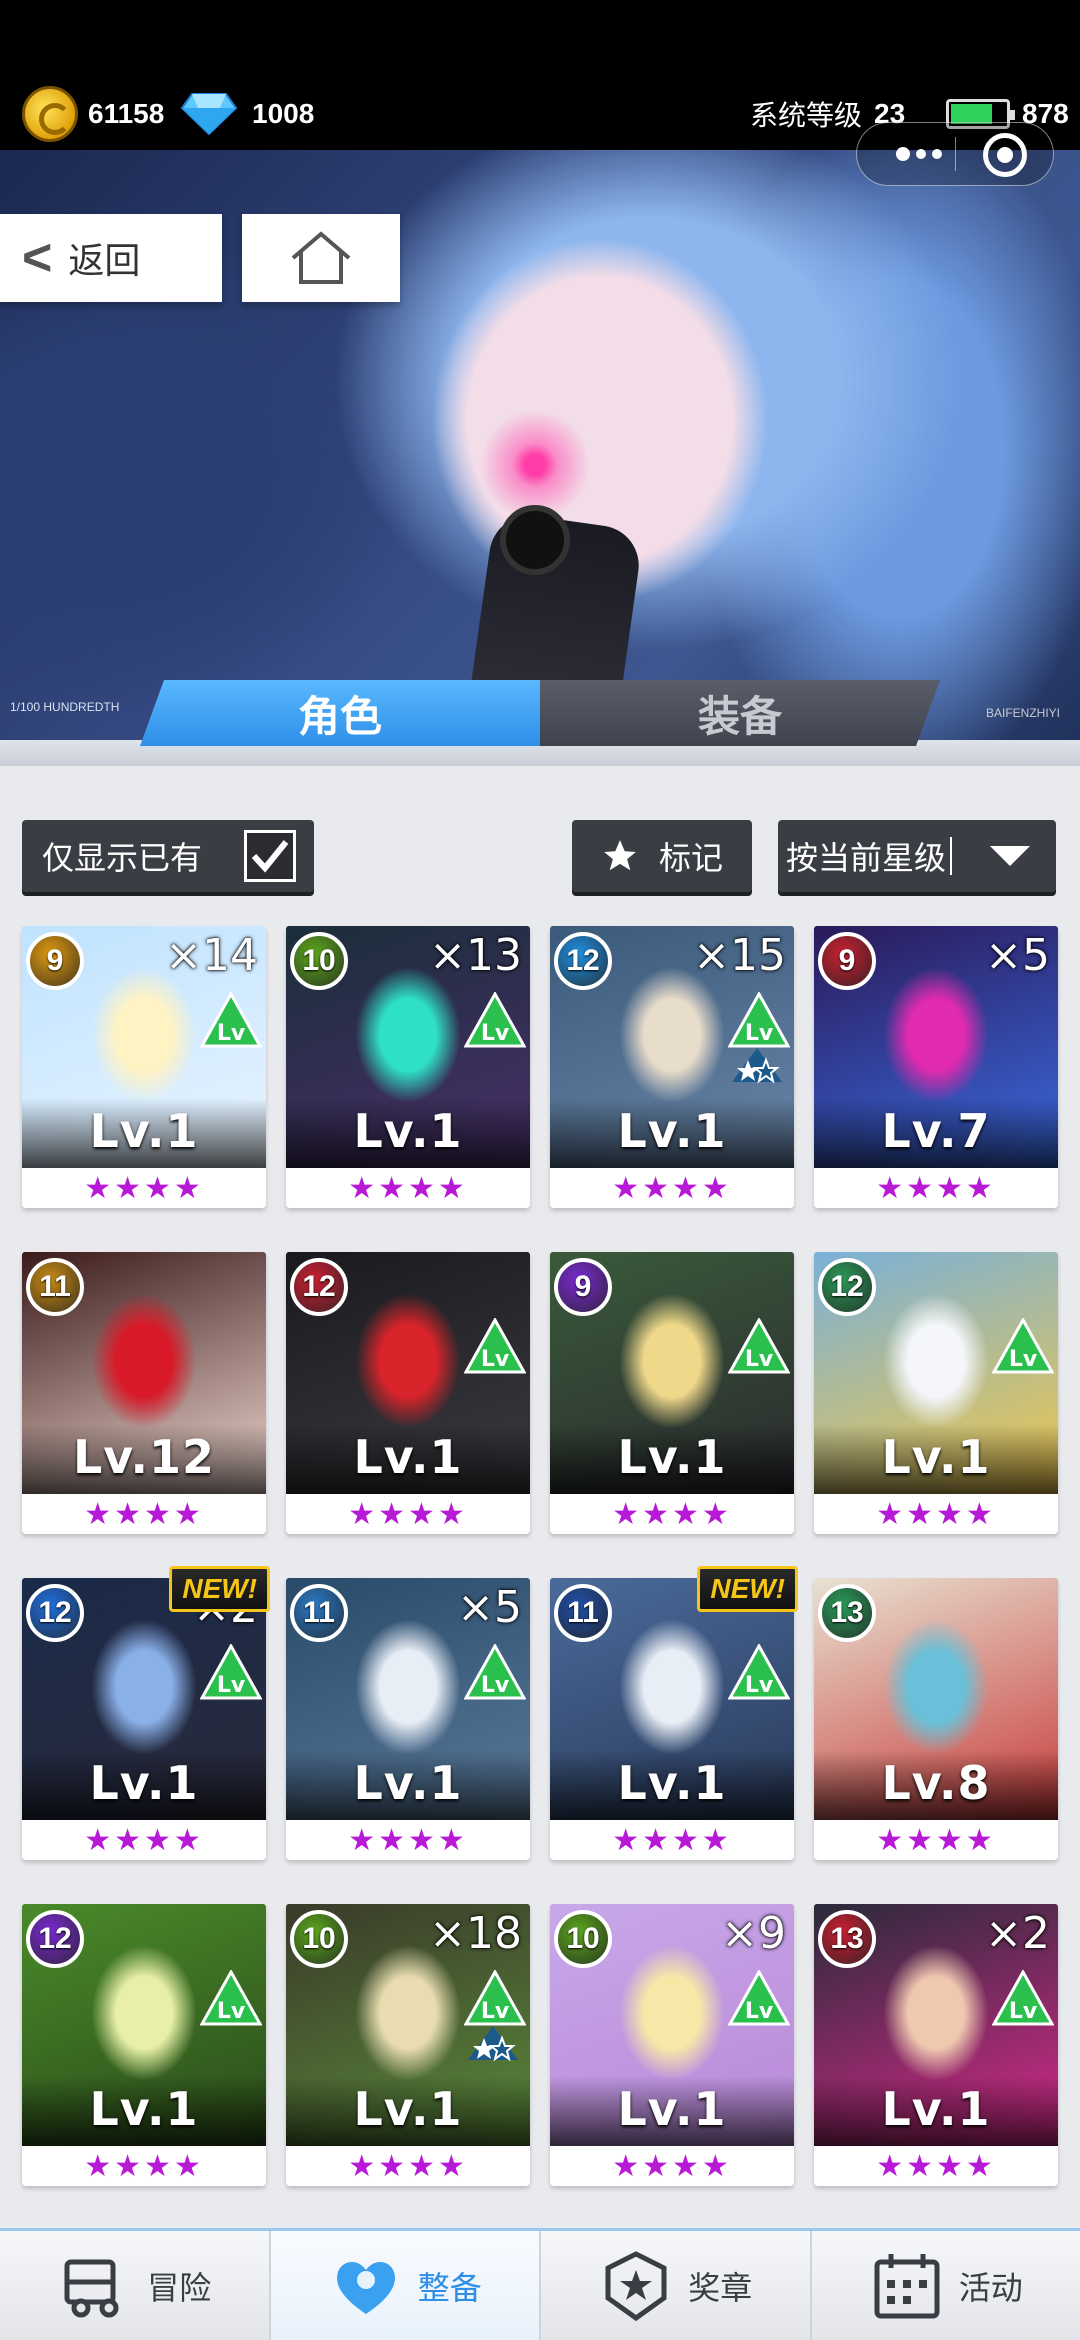 The image size is (1080, 2340). What do you see at coordinates (672, 1067) in the screenshot?
I see `character-card: 12 ×15 Lv Lv.1 ★★★★` at bounding box center [672, 1067].